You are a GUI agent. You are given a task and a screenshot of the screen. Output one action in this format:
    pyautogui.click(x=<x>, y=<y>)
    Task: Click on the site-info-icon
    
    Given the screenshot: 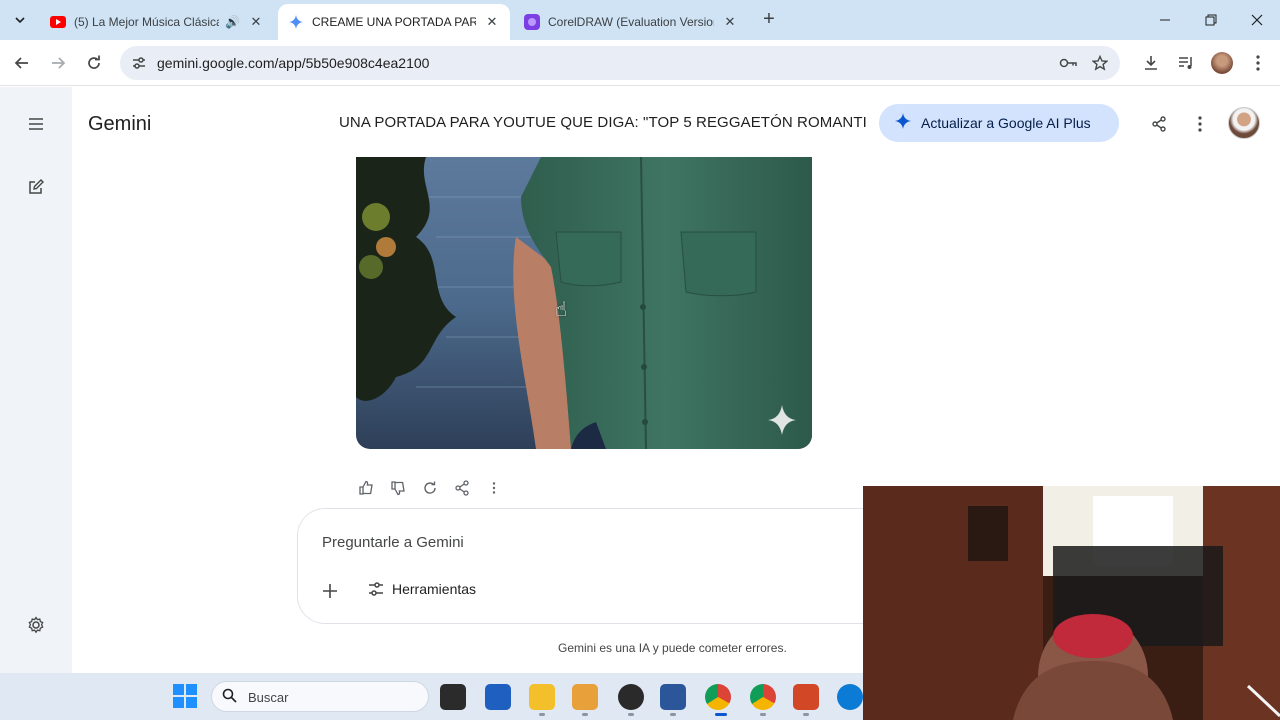 What is the action you would take?
    pyautogui.click(x=139, y=63)
    